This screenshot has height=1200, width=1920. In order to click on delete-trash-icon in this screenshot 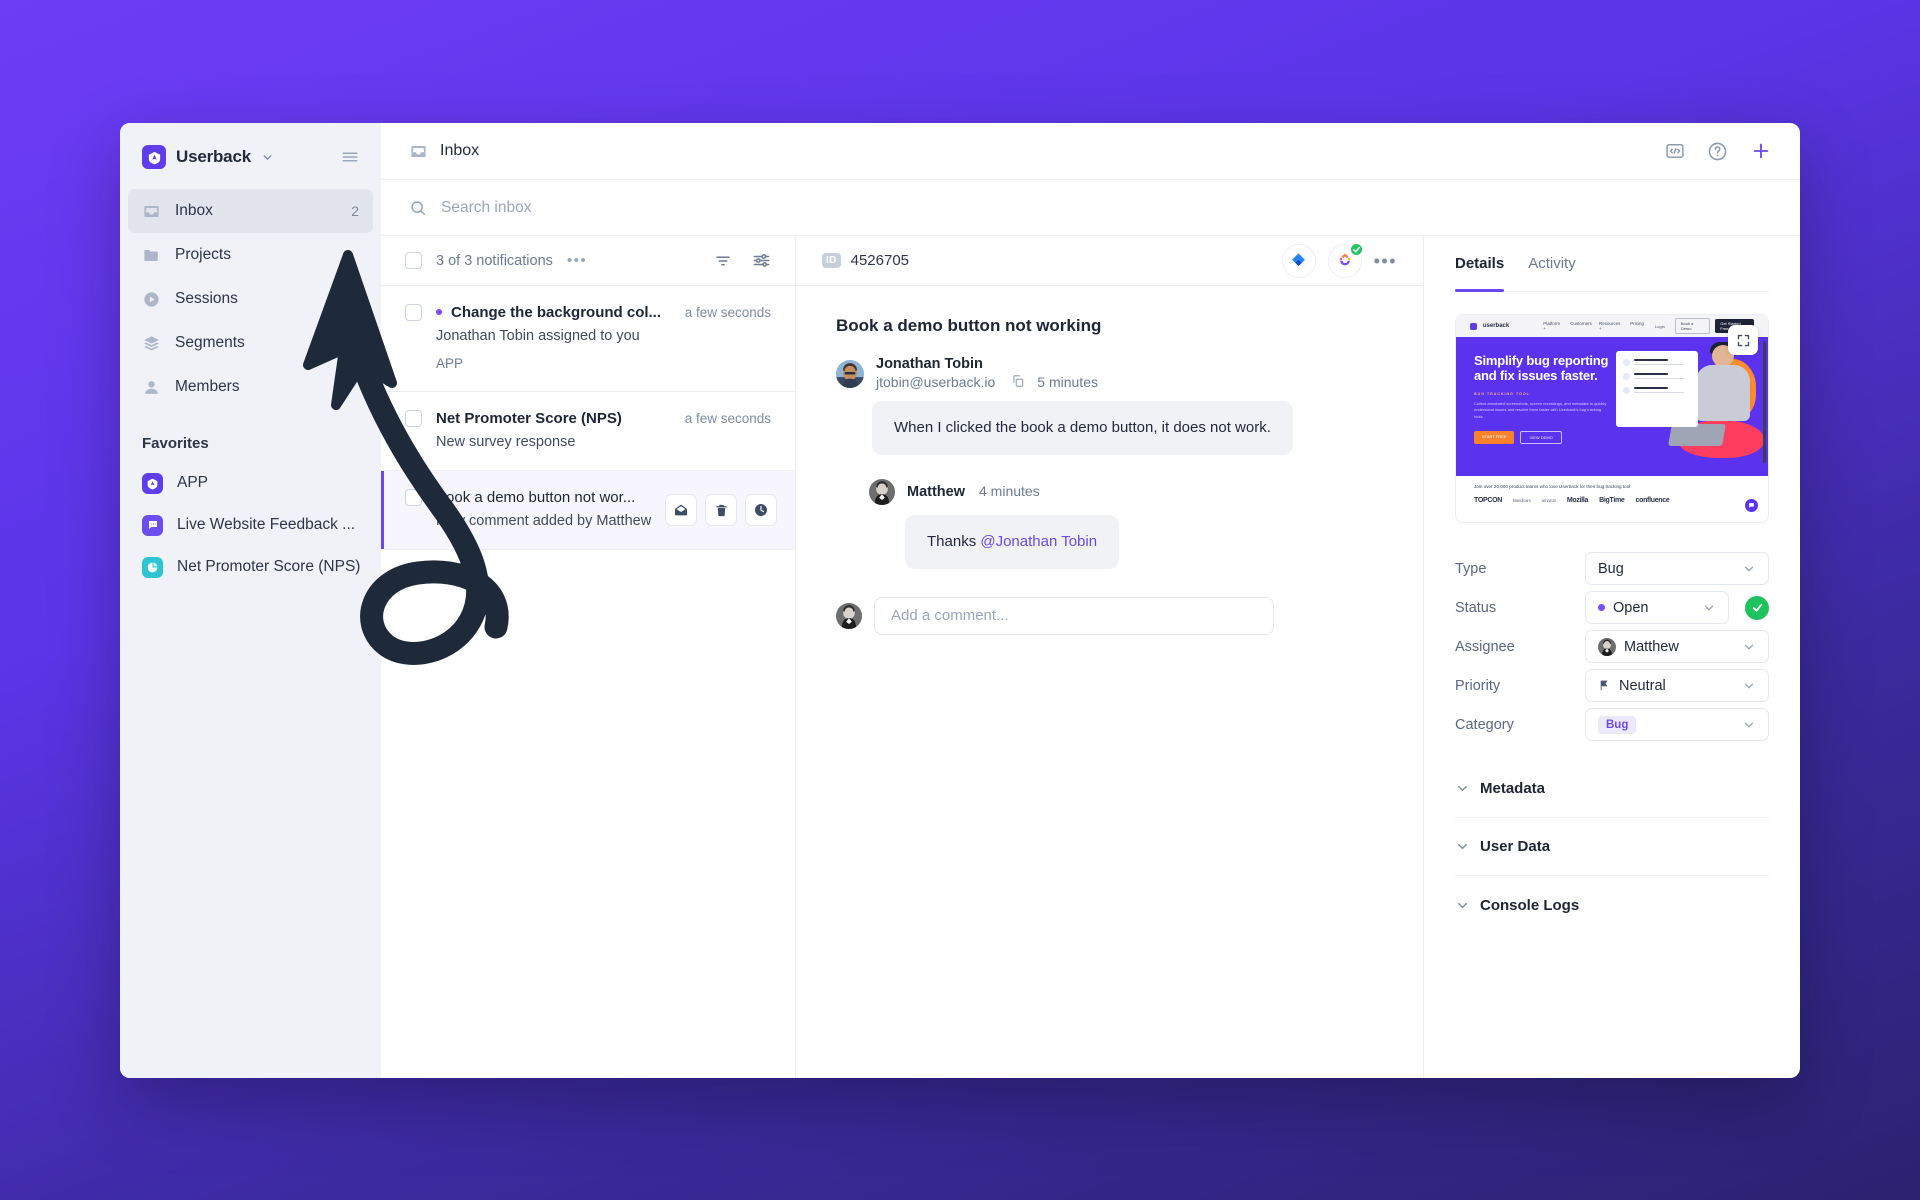, I will do `click(721, 510)`.